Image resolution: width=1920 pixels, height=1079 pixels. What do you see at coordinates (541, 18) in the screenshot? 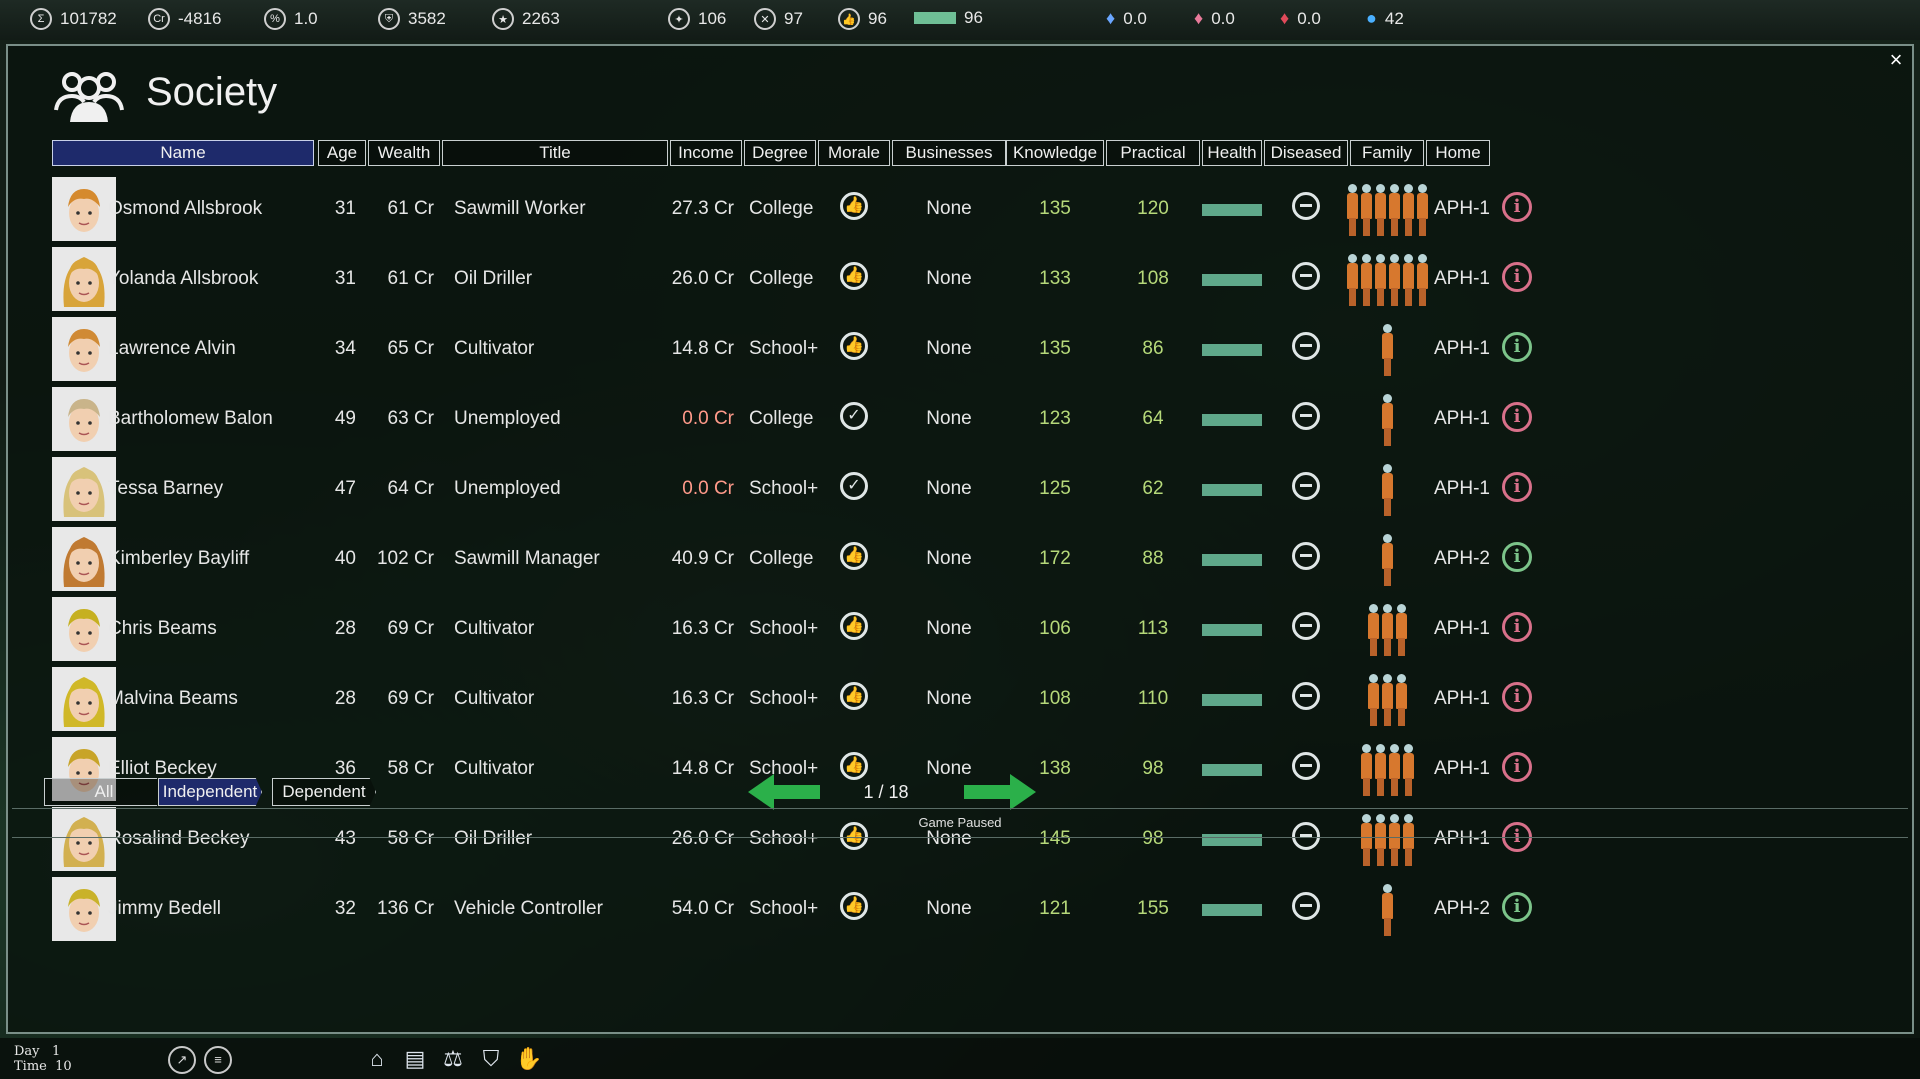
I see `resource-value: 2263` at bounding box center [541, 18].